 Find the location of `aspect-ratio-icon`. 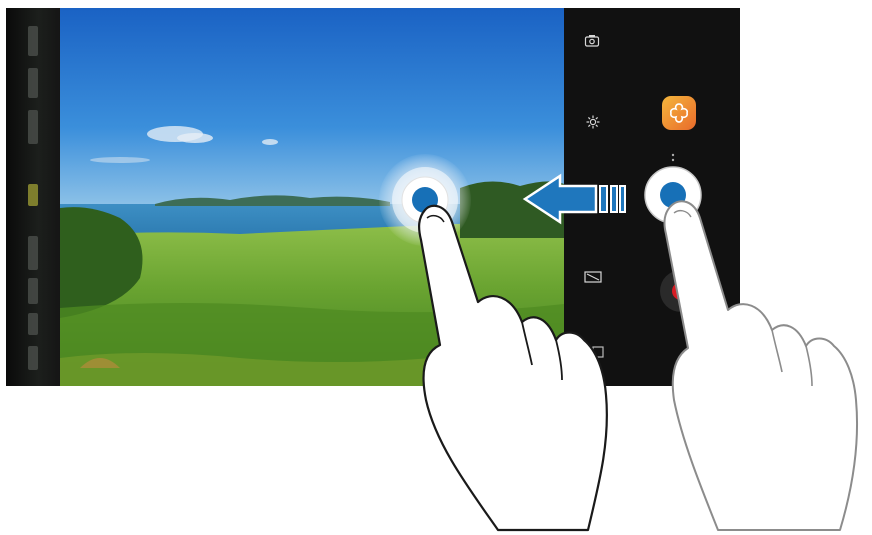

aspect-ratio-icon is located at coordinates (593, 278).